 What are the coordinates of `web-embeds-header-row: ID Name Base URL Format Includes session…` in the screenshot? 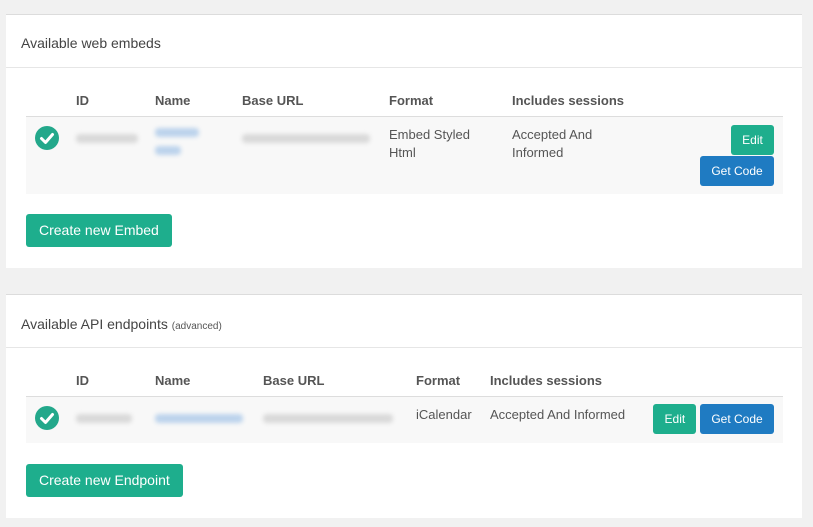 It's located at (404, 100).